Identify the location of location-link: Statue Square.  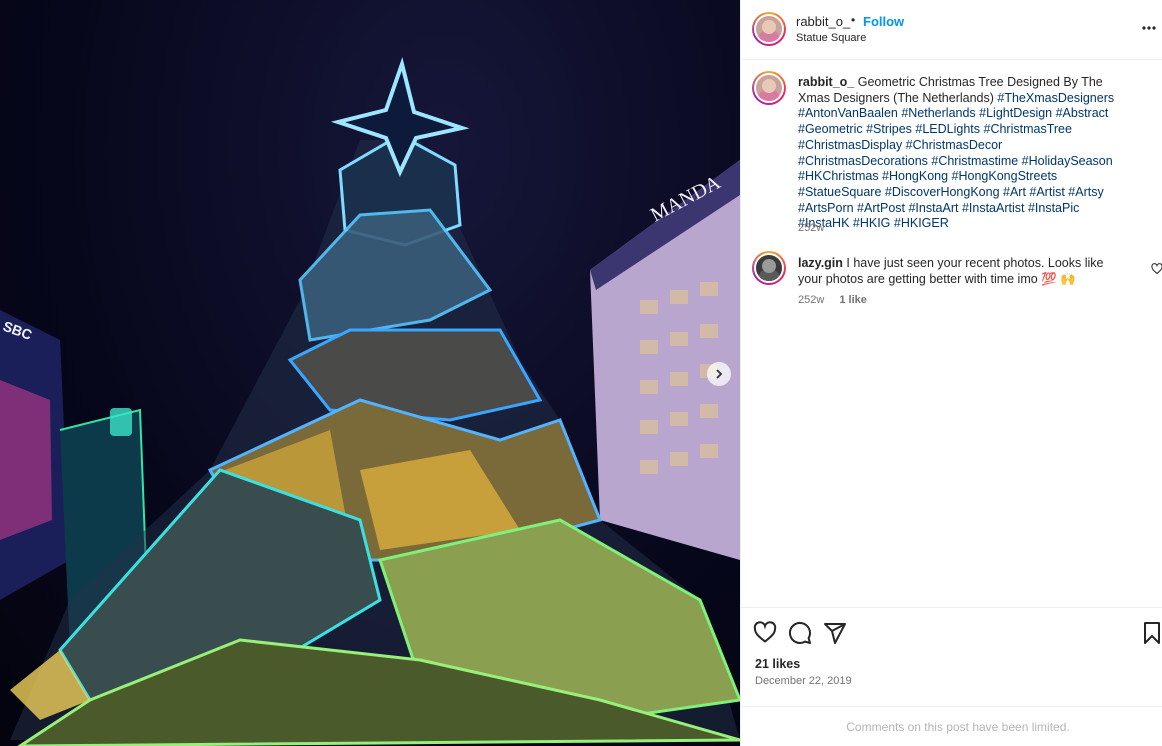
(831, 38).